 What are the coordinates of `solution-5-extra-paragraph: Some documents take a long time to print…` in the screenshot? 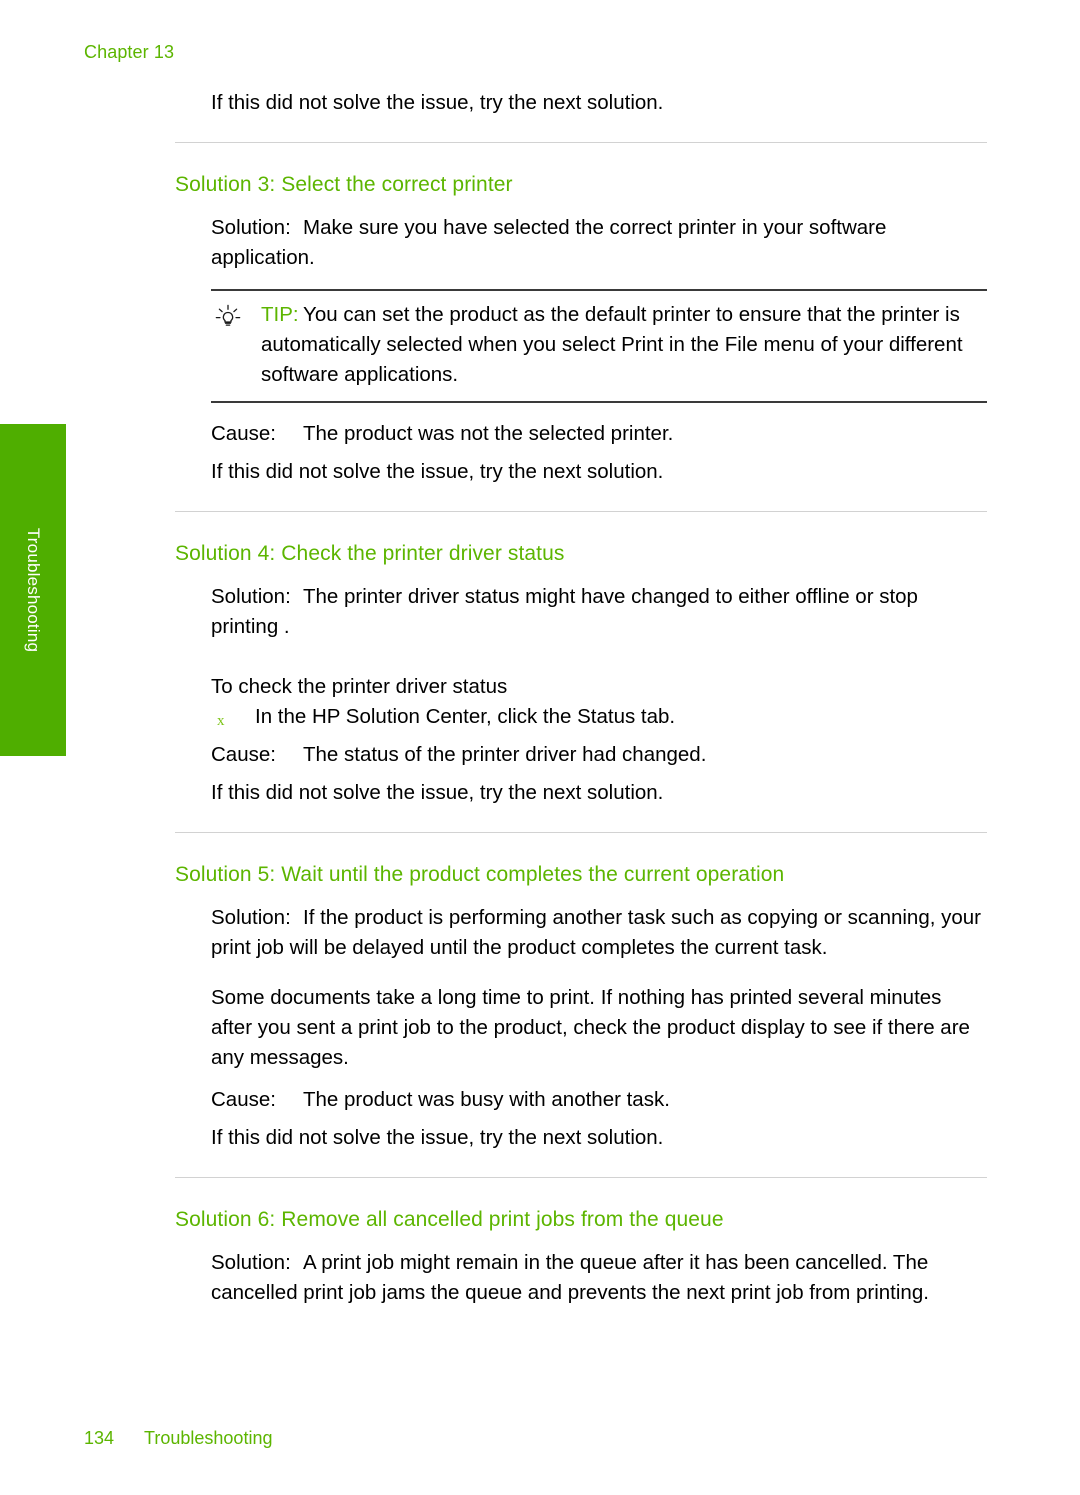 It's located at (590, 1027).